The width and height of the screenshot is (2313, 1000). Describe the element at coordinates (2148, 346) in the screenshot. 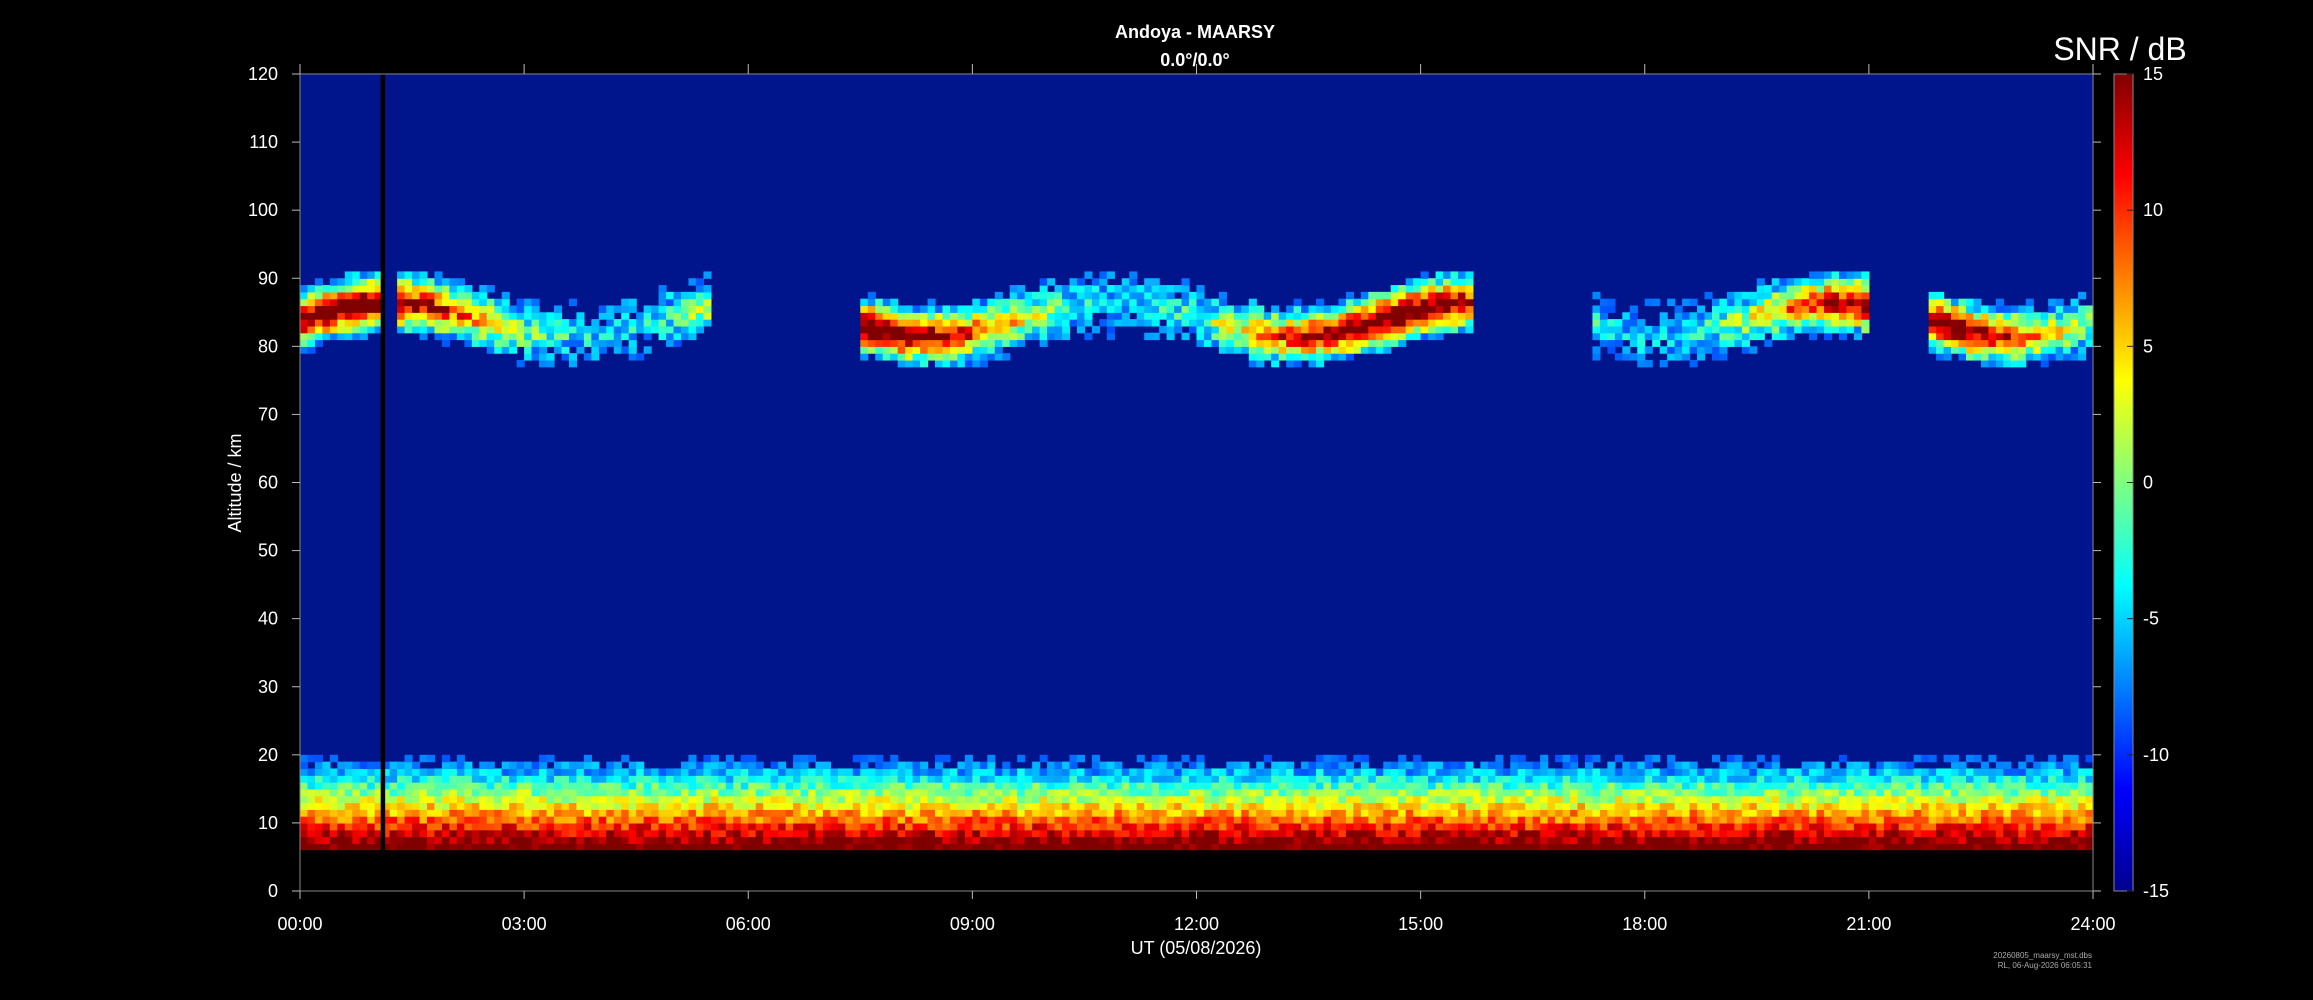

I see `colorbar-tick-label: 5` at that location.